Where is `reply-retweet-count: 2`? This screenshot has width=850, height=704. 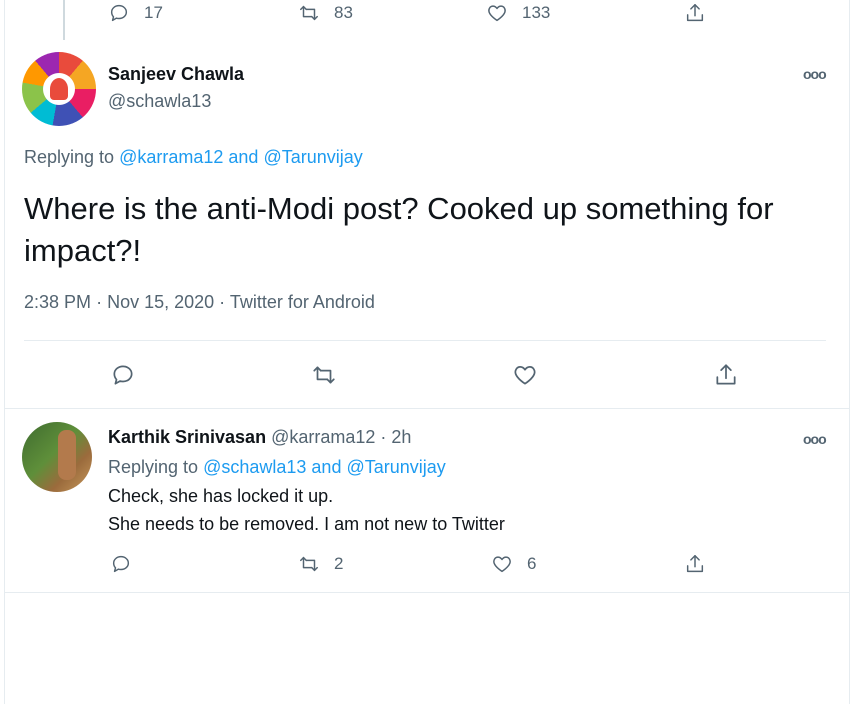 reply-retweet-count: 2 is located at coordinates (339, 563).